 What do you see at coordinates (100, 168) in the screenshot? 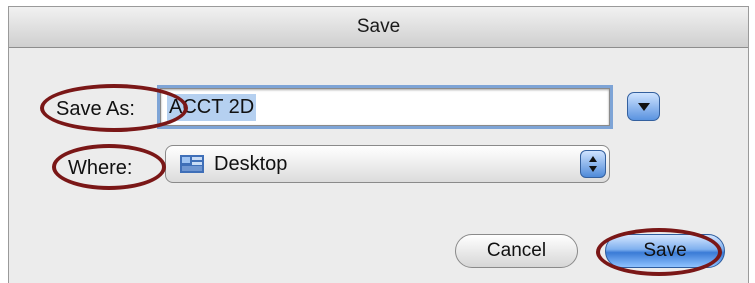
I see `where-label: Where:` at bounding box center [100, 168].